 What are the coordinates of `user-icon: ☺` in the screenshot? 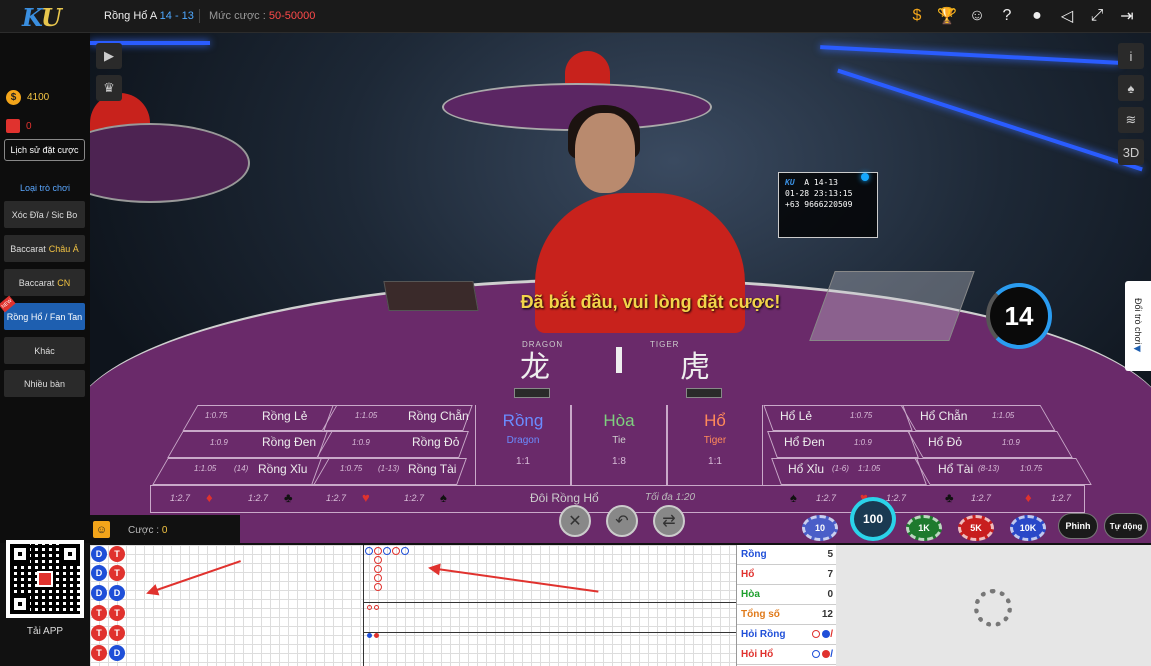 It's located at (101, 529).